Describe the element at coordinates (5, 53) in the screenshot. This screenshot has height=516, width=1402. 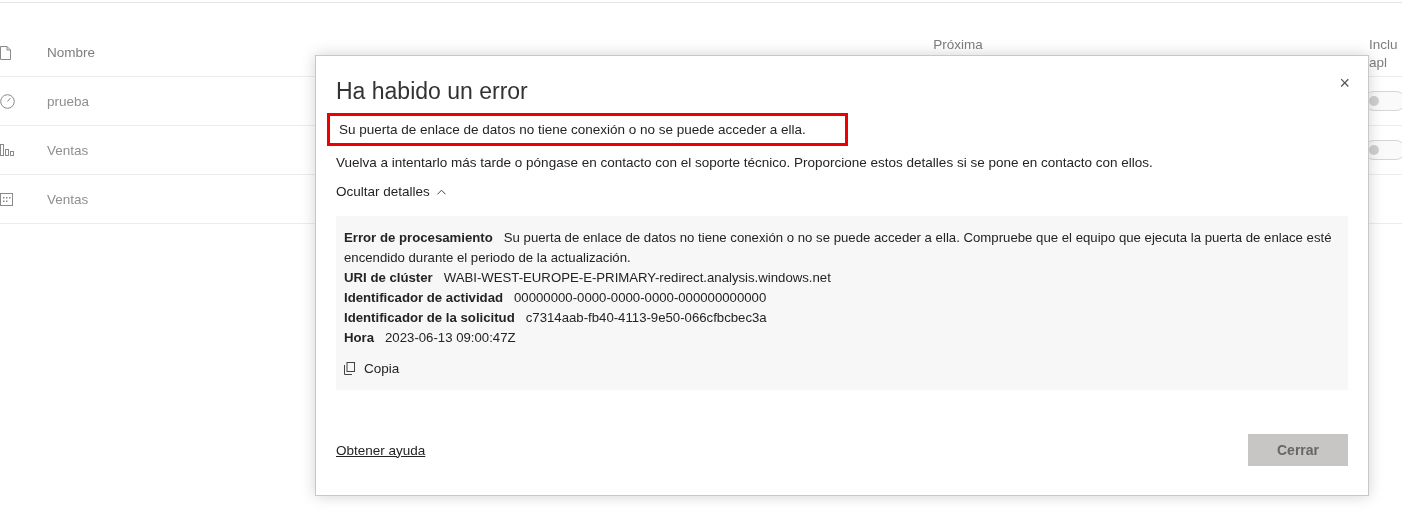
I see `file-icon` at that location.